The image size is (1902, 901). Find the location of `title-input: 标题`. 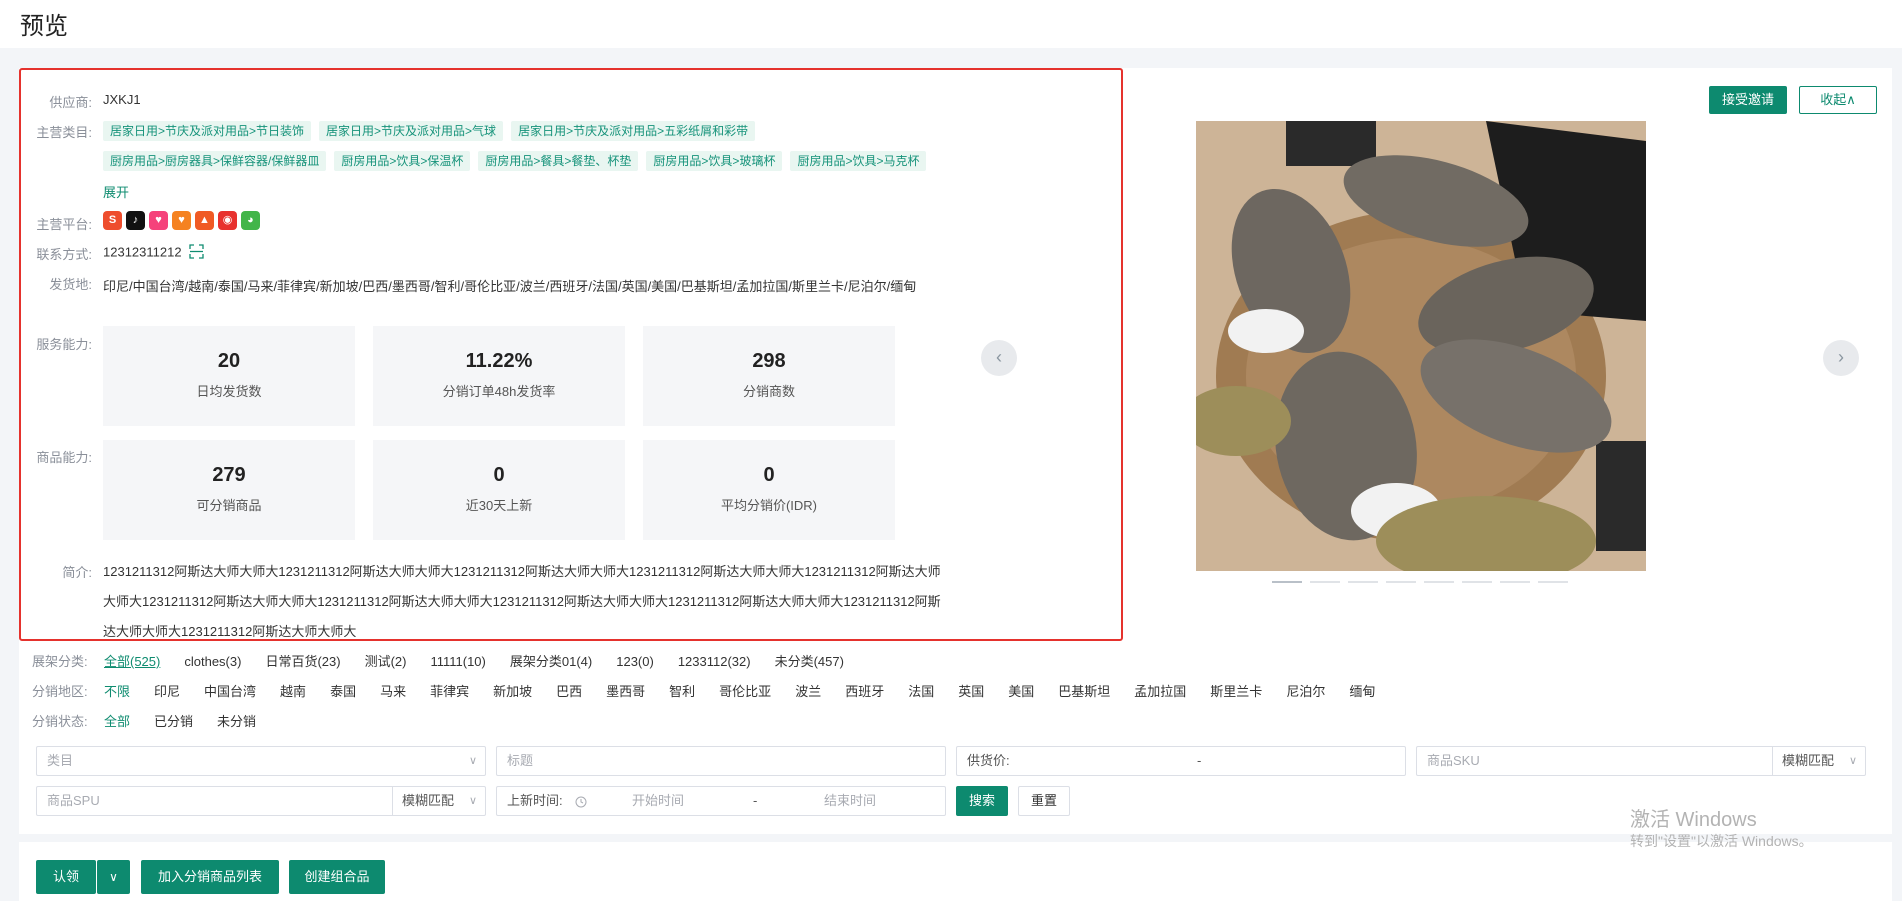

title-input: 标题 is located at coordinates (721, 761).